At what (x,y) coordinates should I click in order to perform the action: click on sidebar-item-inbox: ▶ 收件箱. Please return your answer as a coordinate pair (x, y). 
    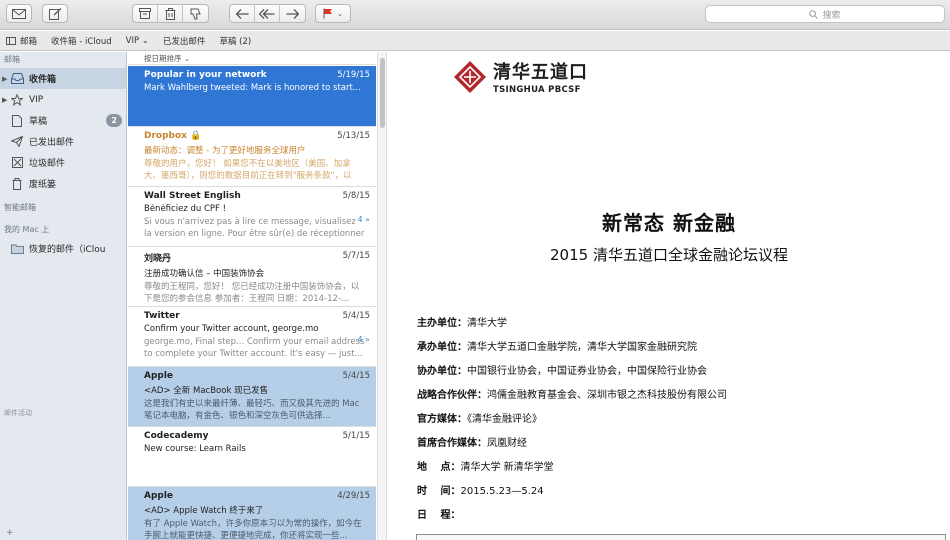
    Looking at the image, I should click on (63, 78).